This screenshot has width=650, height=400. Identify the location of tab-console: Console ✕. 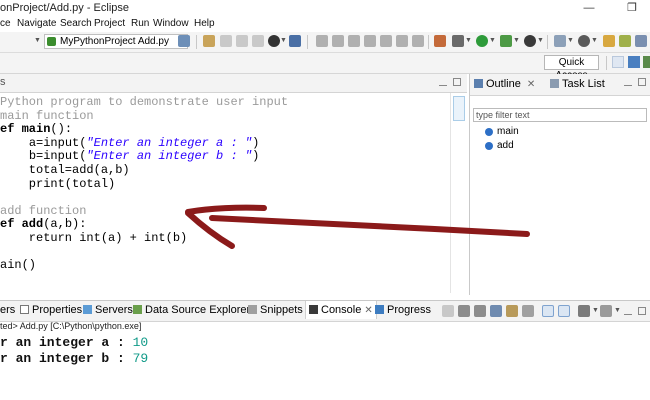
(341, 310).